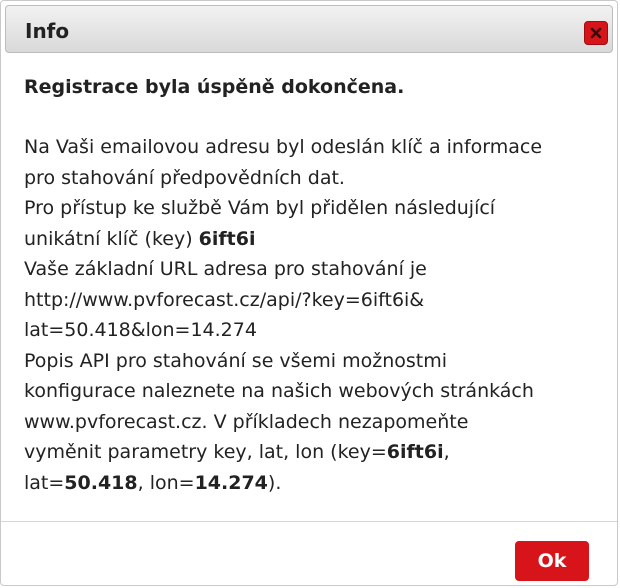 This screenshot has height=588, width=620. Describe the element at coordinates (47, 31) in the screenshot. I see `dialog-title: Info` at that location.